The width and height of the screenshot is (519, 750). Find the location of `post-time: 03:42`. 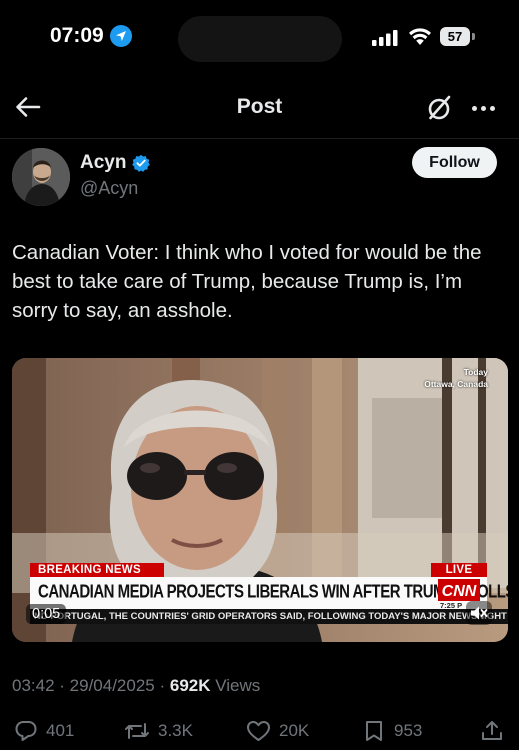

post-time: 03:42 is located at coordinates (33, 685).